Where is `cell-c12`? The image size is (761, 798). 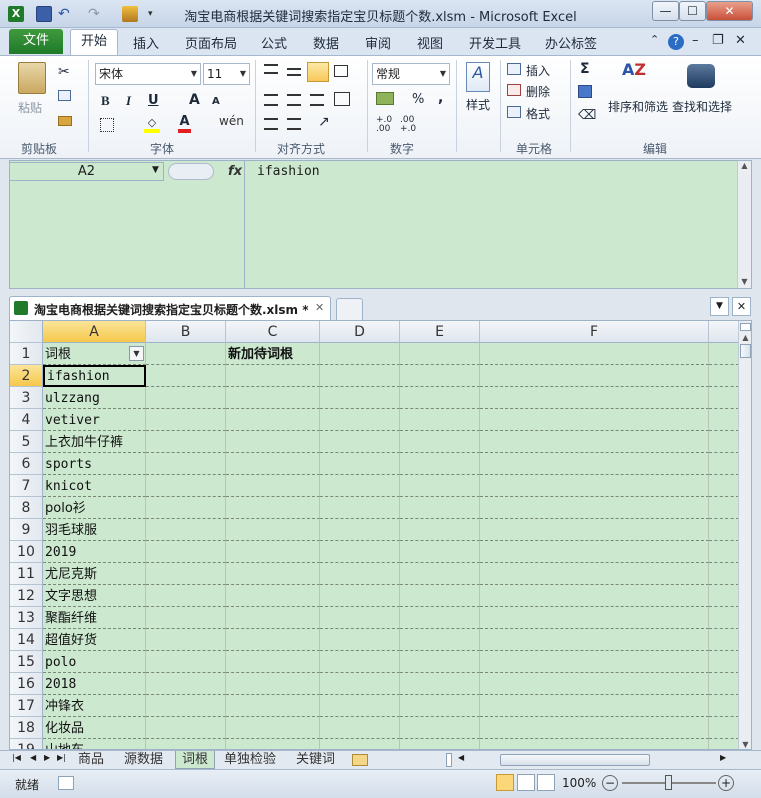
cell-c12 is located at coordinates (273, 596).